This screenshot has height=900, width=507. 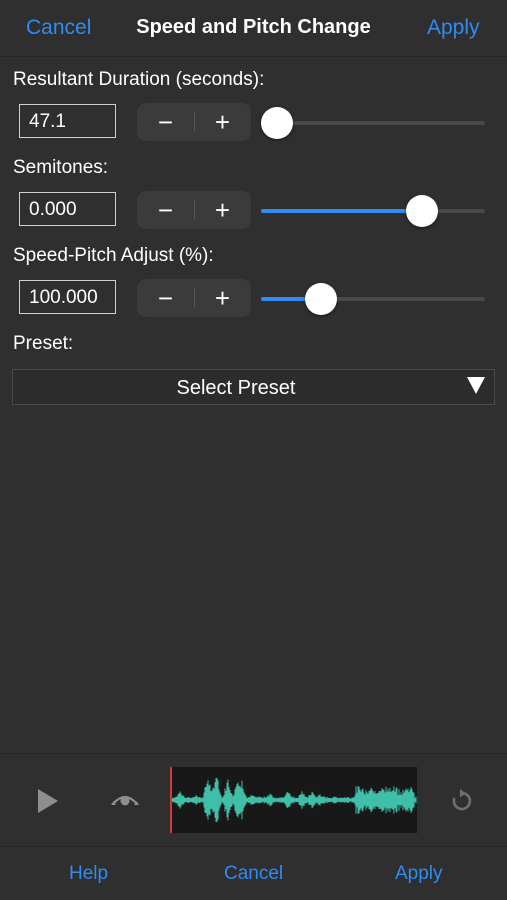 I want to click on slider-track, so click(x=373, y=123).